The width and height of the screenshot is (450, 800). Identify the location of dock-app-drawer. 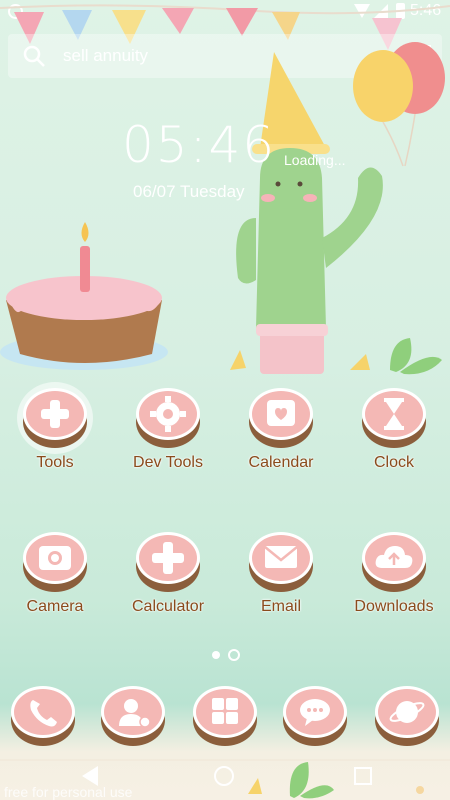
(225, 716).